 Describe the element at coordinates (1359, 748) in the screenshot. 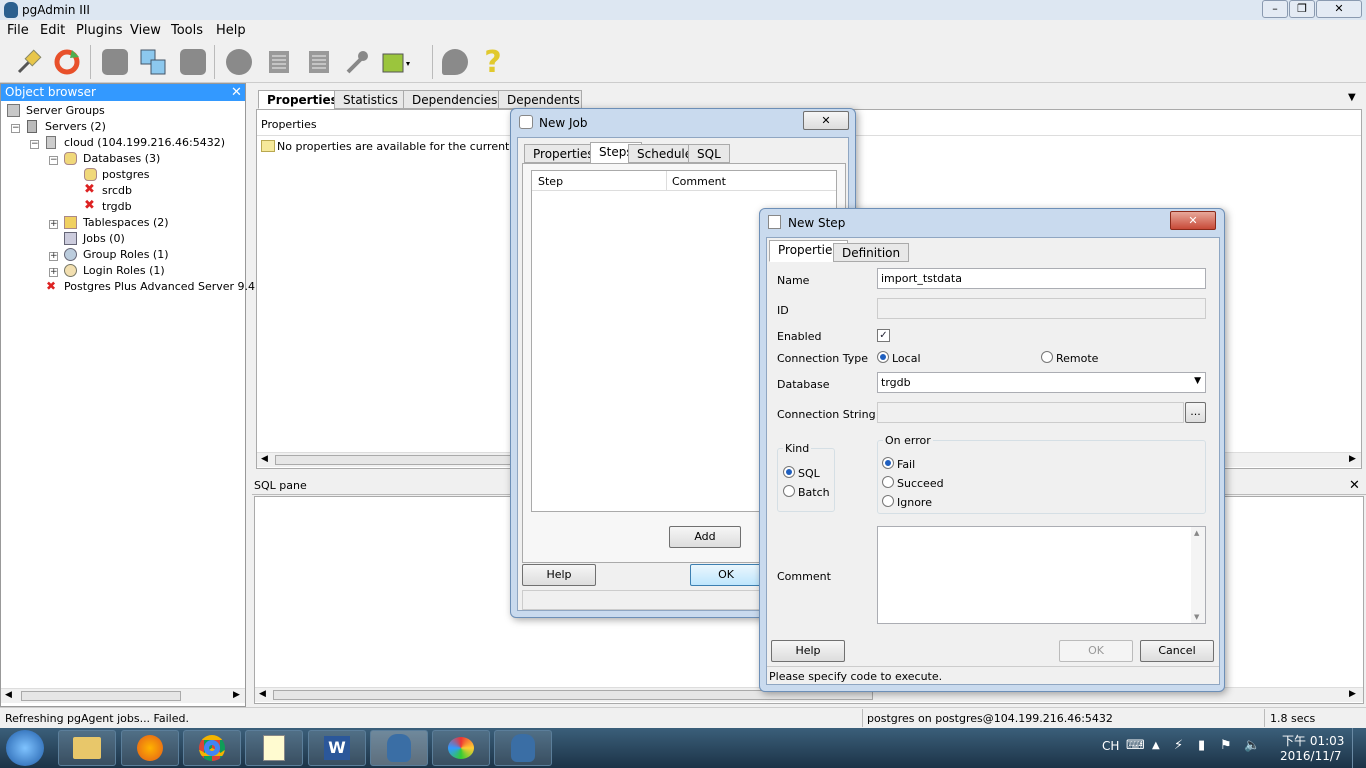

I see `show-desktop-button` at that location.